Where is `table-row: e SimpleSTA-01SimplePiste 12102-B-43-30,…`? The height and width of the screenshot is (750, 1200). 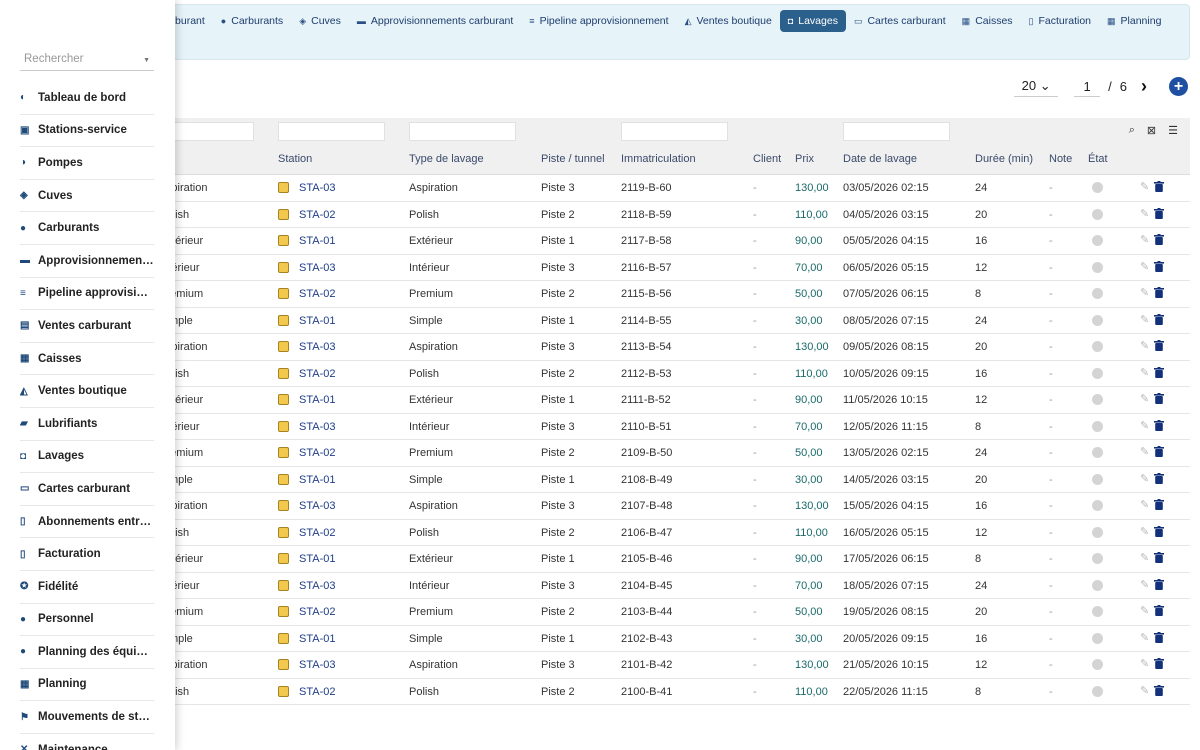
table-row: e SimpleSTA-01SimplePiste 12102-B-43-30,… is located at coordinates (670, 639).